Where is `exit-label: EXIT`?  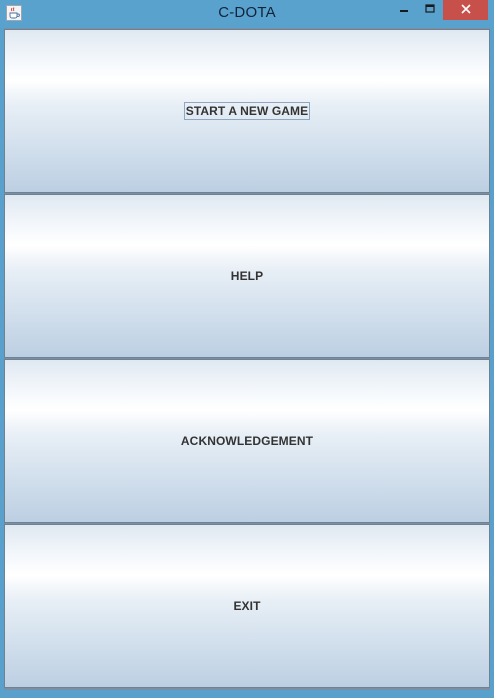
exit-label: EXIT is located at coordinates (247, 606).